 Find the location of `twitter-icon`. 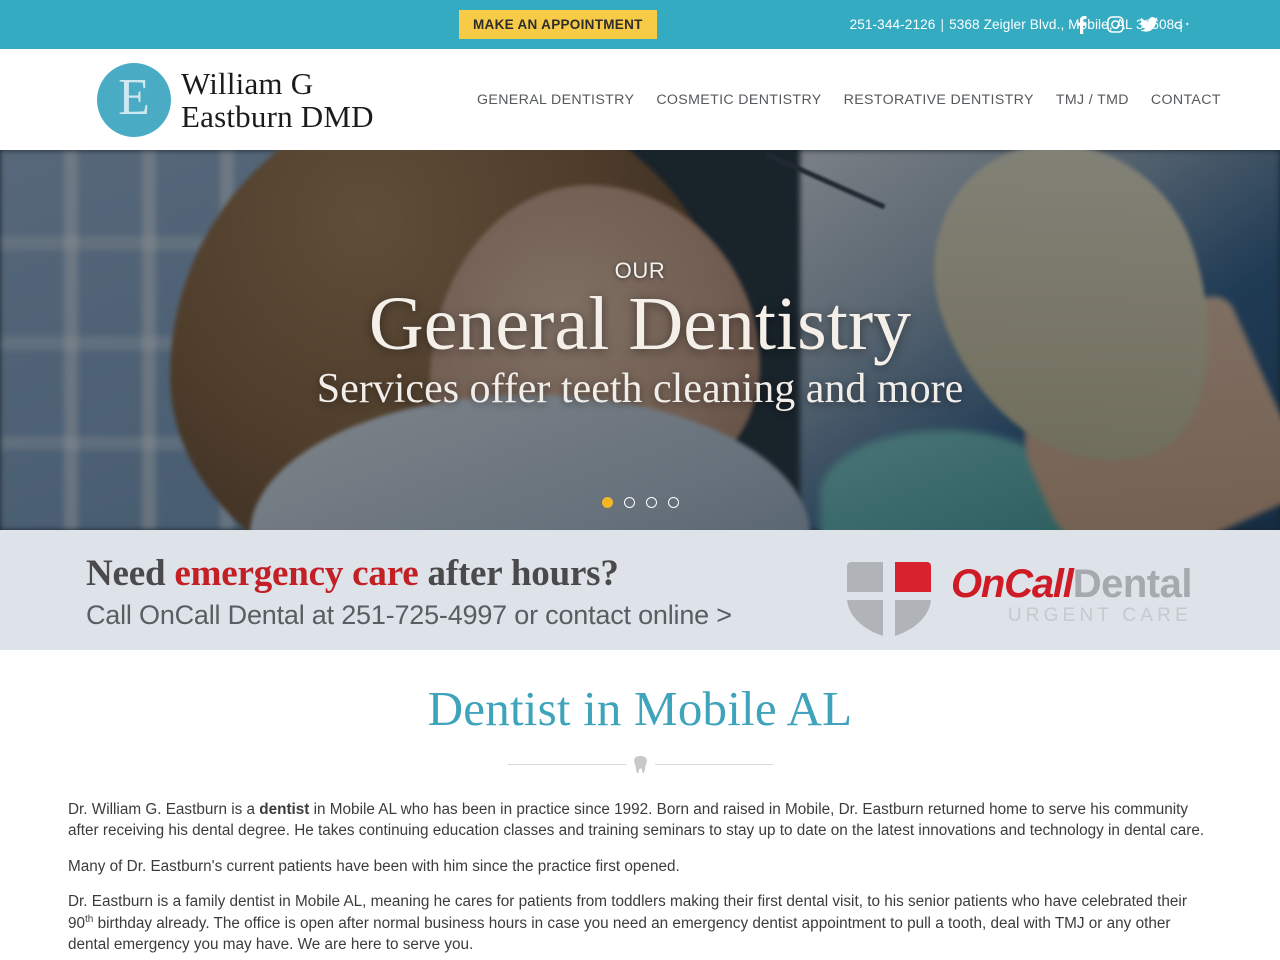

twitter-icon is located at coordinates (1149, 25).